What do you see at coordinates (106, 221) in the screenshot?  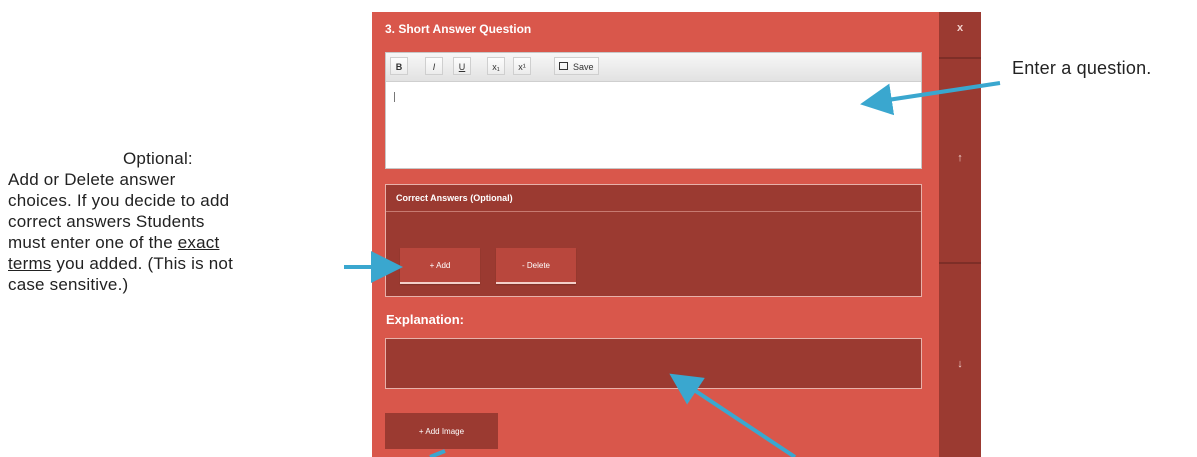 I see `left-annotation-line-3: correct answers Students` at bounding box center [106, 221].